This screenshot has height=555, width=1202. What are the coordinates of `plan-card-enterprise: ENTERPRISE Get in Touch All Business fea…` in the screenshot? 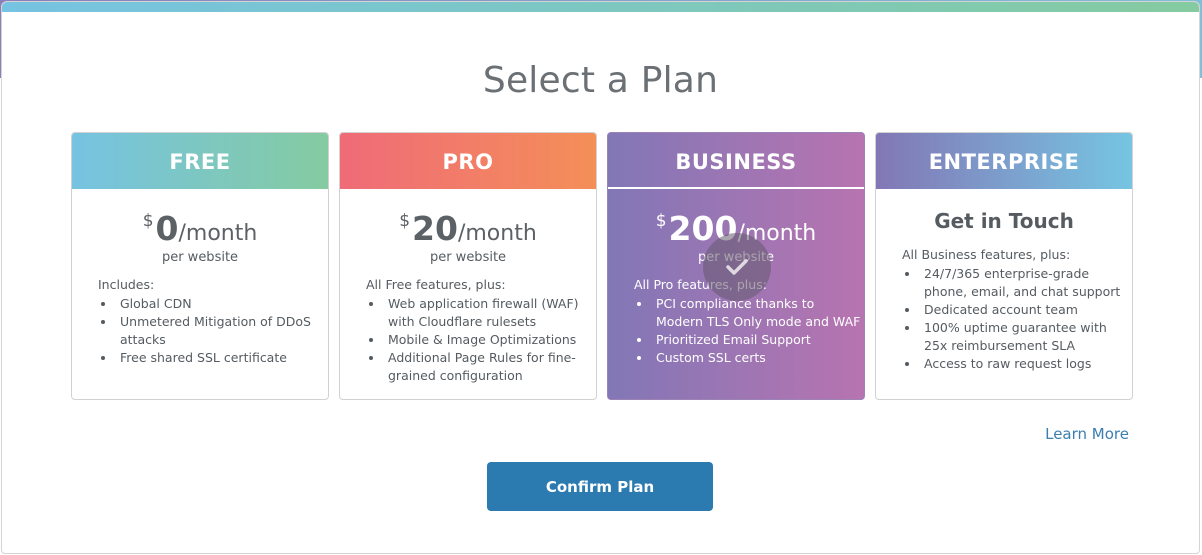 It's located at (1004, 266).